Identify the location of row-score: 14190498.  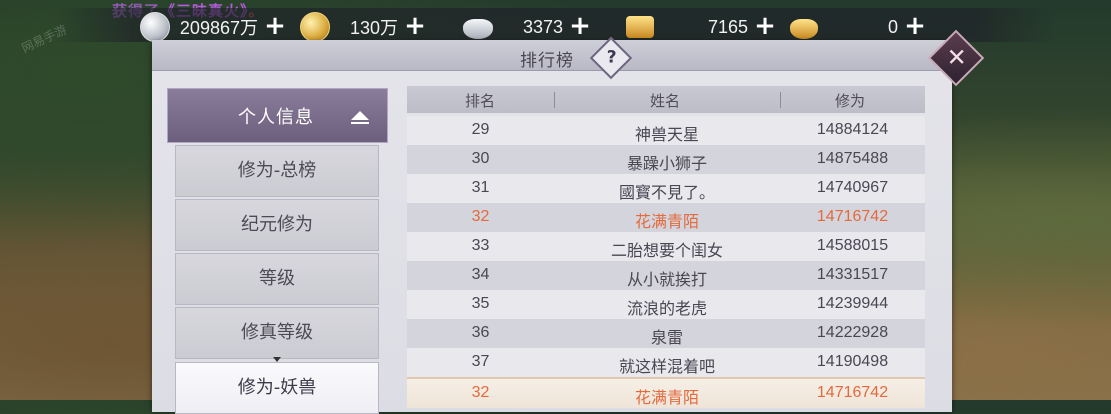
(852, 361).